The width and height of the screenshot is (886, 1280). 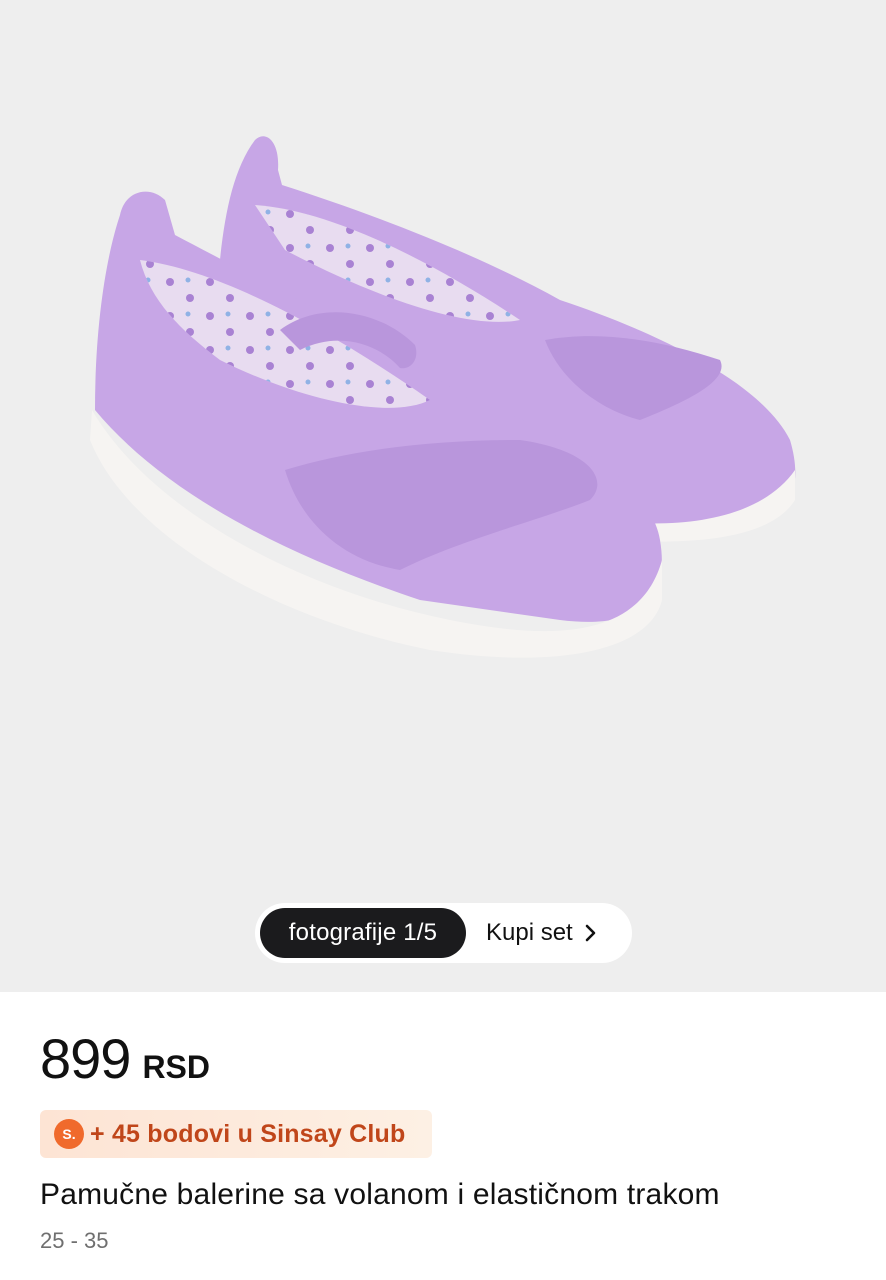 I want to click on size-range: 25 - 35, so click(x=74, y=1240).